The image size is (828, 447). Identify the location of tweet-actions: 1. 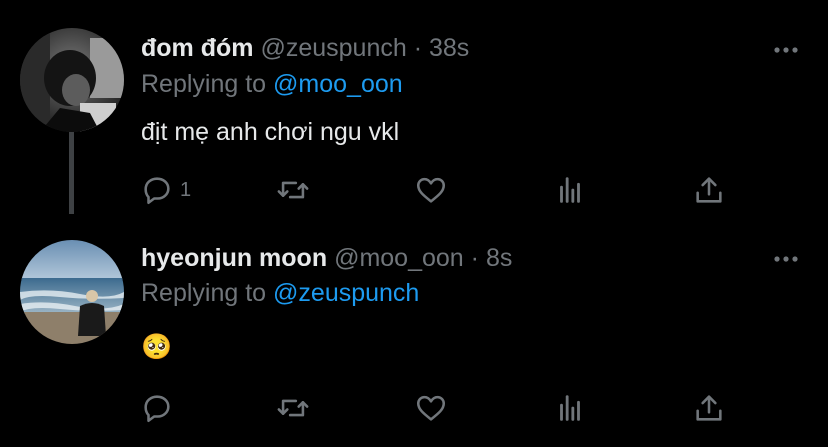
(440, 190).